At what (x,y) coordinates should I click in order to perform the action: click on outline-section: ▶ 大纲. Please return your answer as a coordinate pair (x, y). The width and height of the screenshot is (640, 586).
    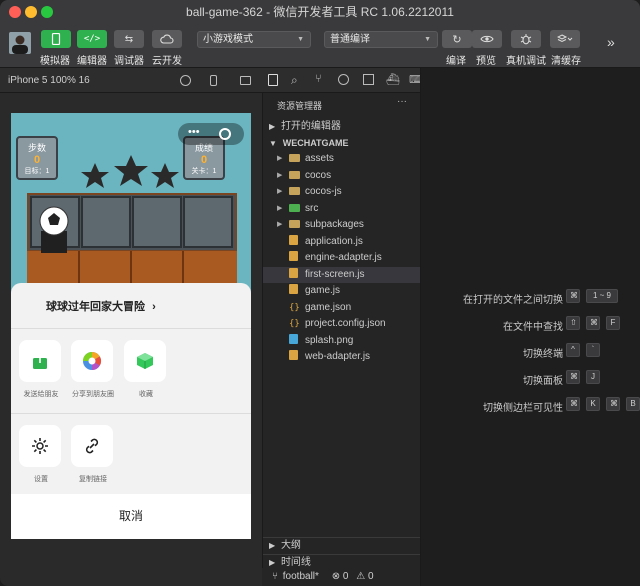
    Looking at the image, I should click on (342, 545).